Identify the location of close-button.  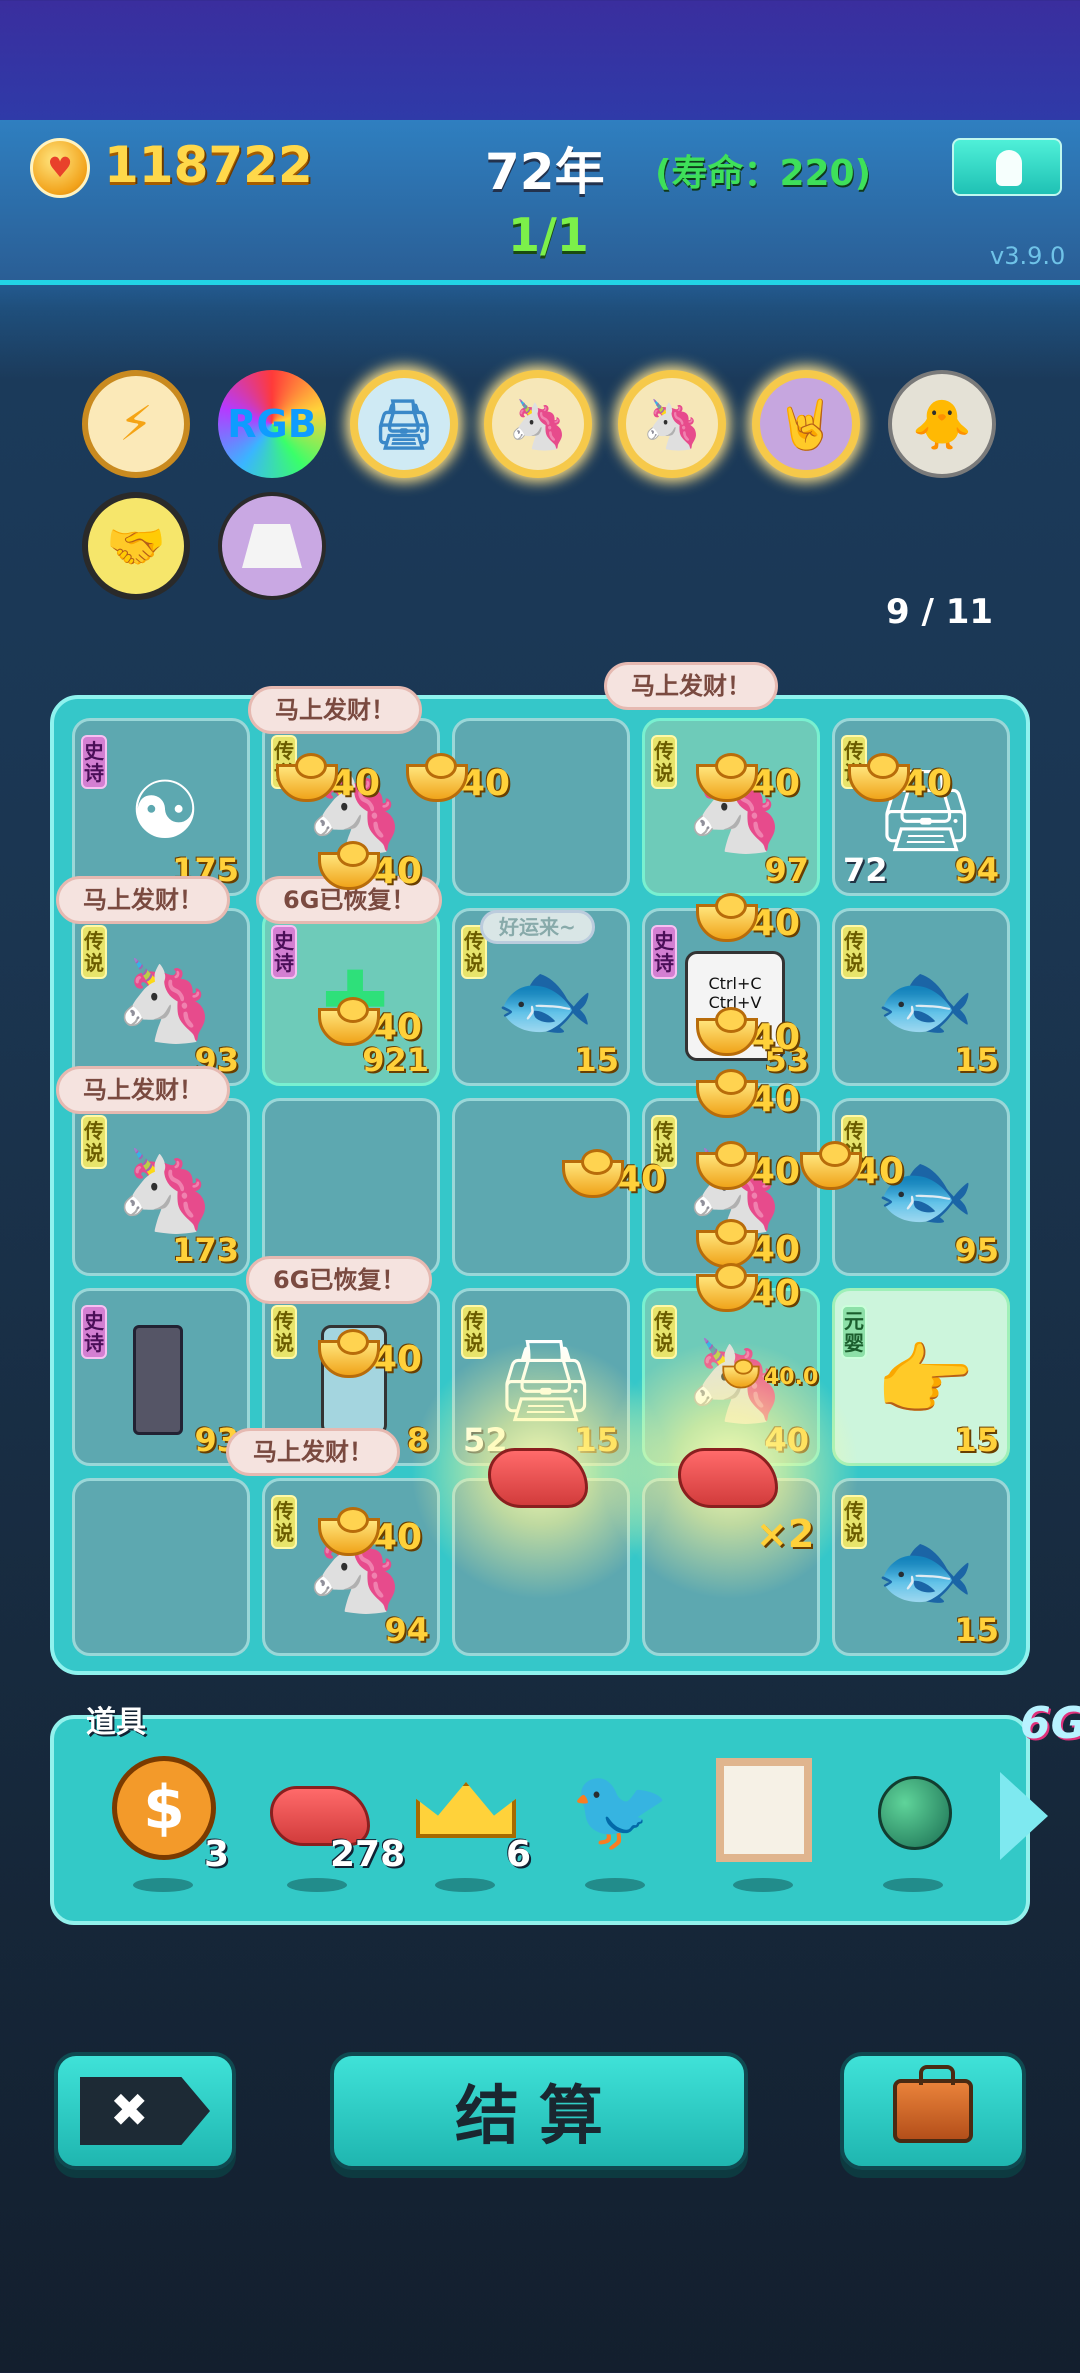
(145, 2111).